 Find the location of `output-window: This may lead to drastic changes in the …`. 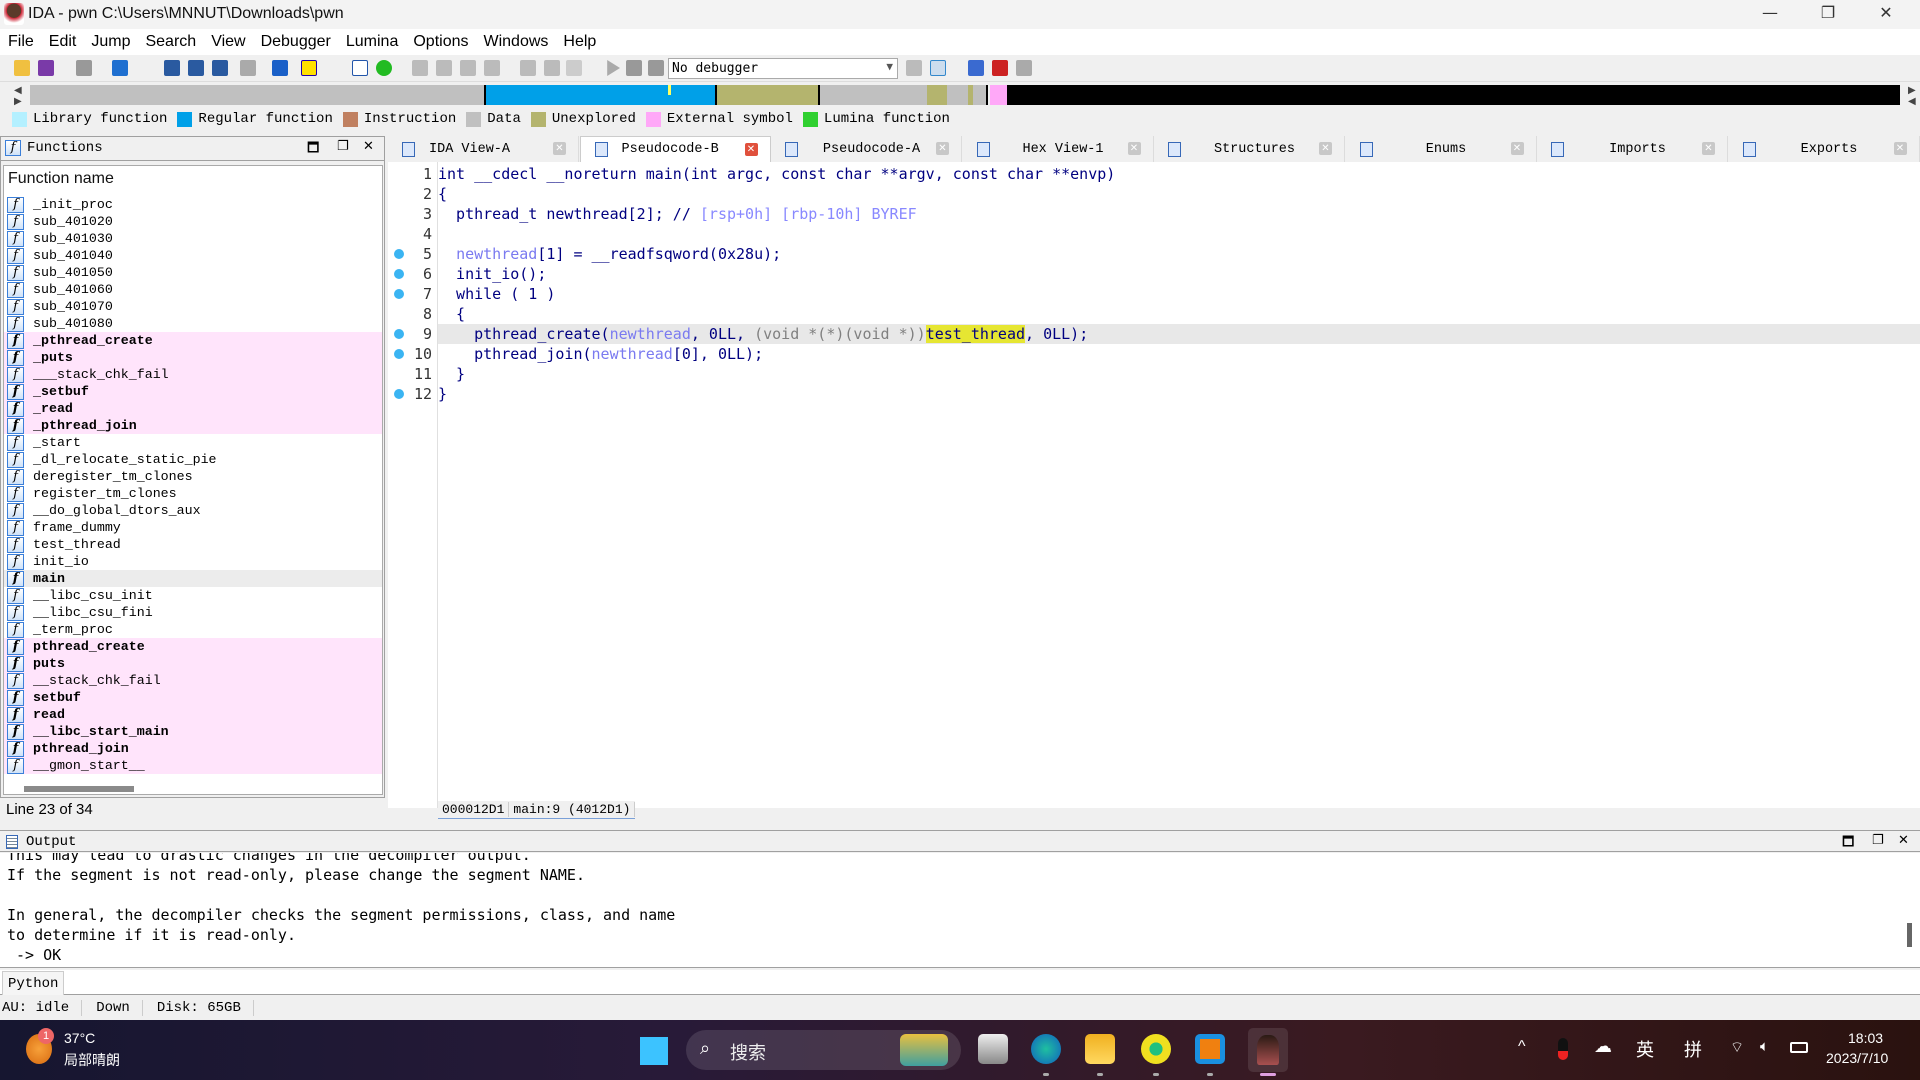

output-window: This may lead to drastic changes in the … is located at coordinates (960, 910).